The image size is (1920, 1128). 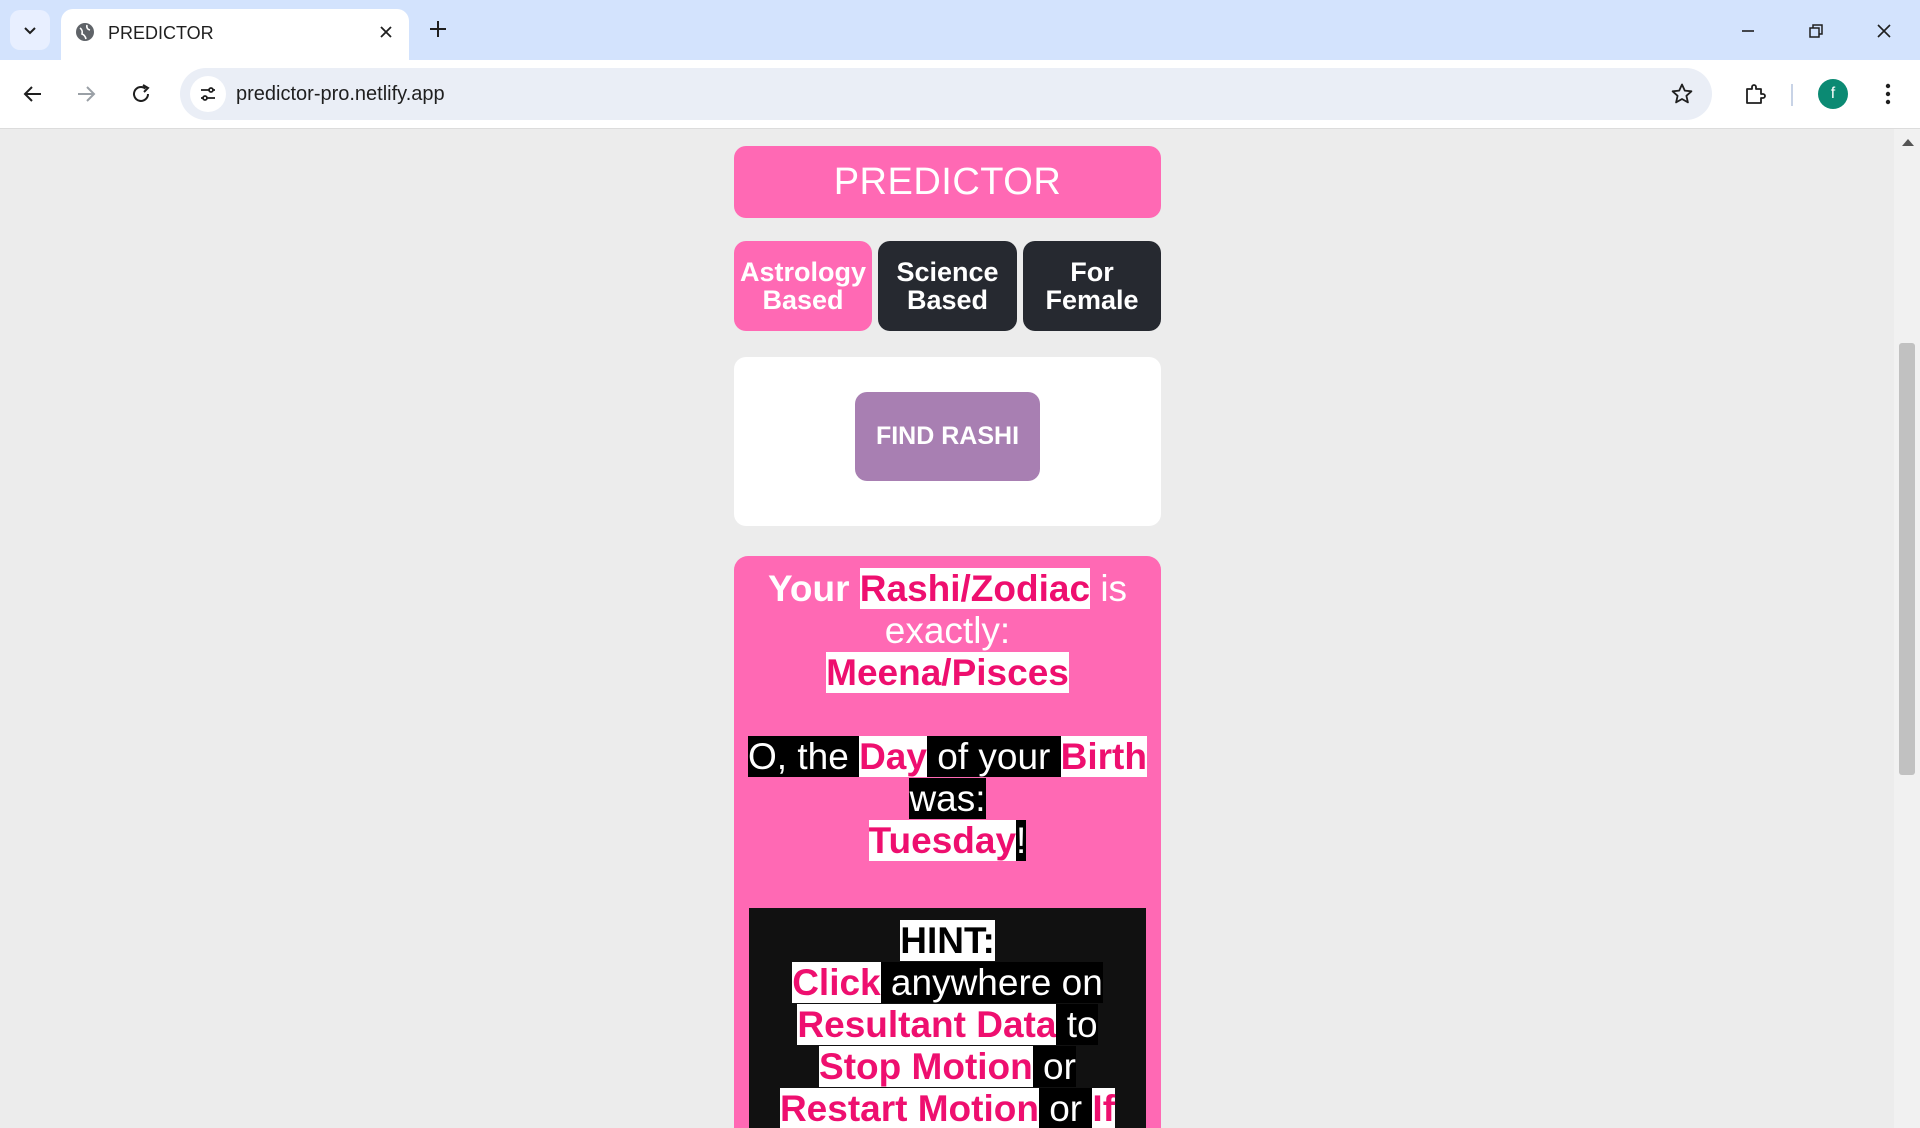 I want to click on restore-icon, so click(x=1816, y=31).